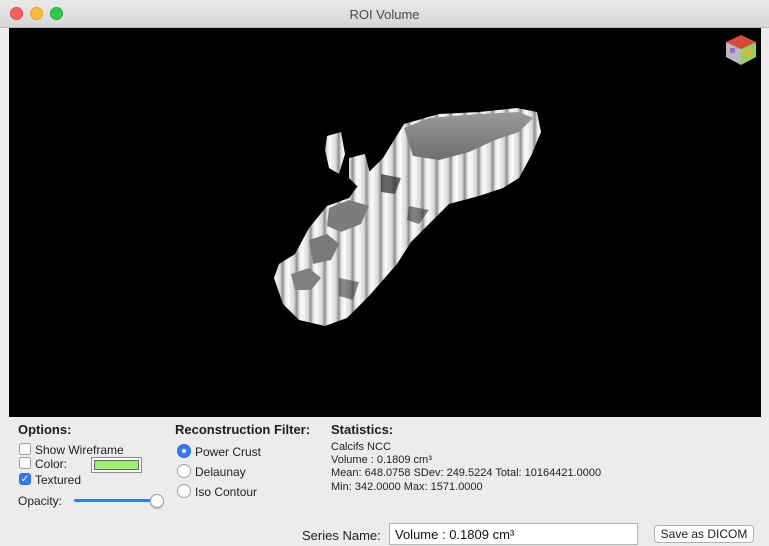 The height and width of the screenshot is (546, 769). Describe the element at coordinates (704, 534) in the screenshot. I see `save-as-dicom-button: Save as DICOM` at that location.